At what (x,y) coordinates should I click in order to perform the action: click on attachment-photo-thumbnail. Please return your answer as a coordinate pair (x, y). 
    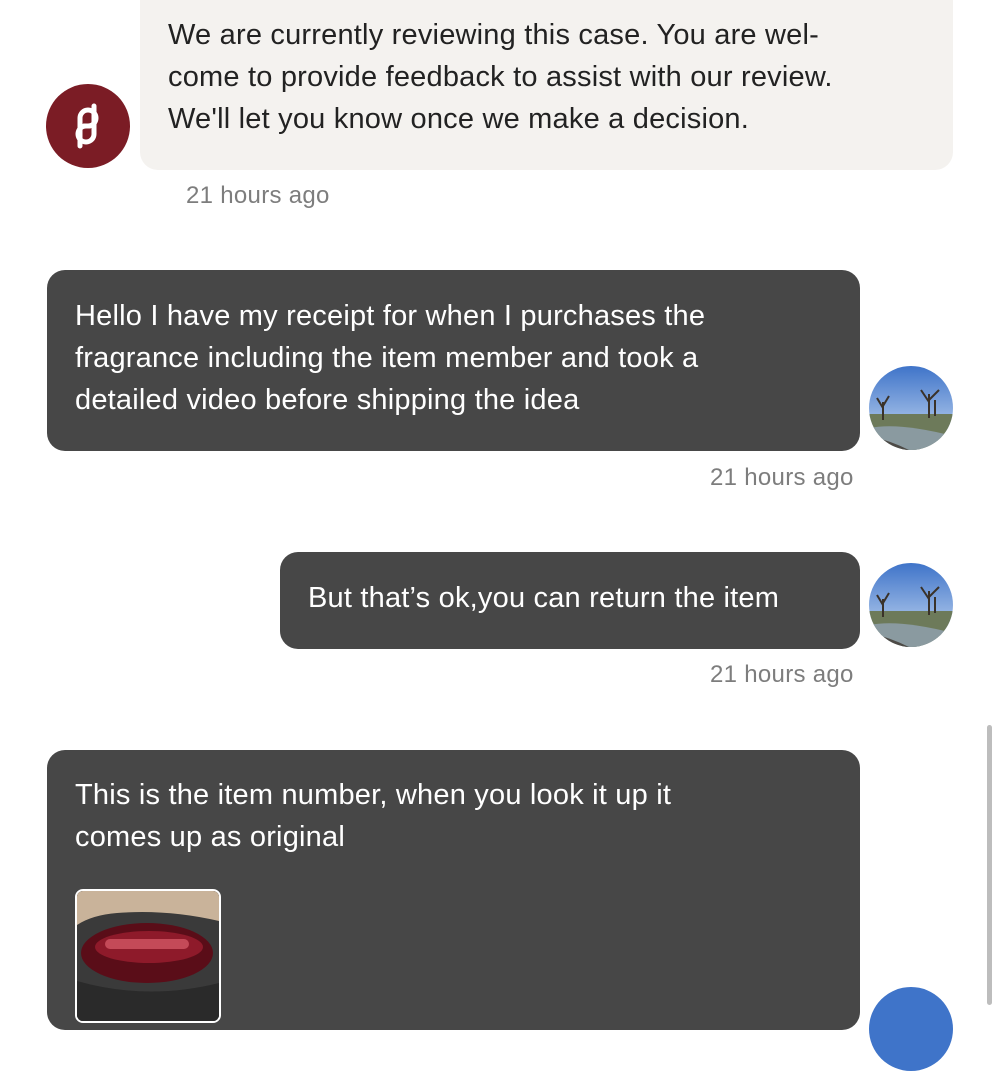
    Looking at the image, I should click on (148, 956).